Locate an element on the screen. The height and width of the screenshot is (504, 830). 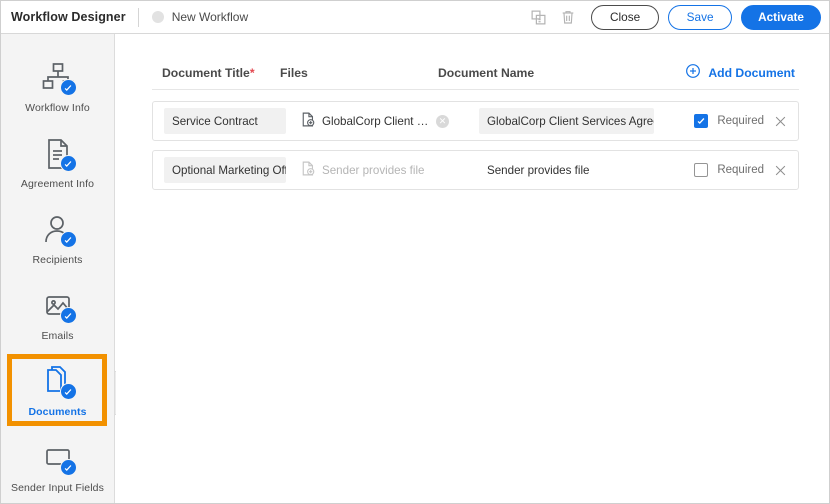
sidebar-item-emails: Emails is located at coordinates (57, 314).